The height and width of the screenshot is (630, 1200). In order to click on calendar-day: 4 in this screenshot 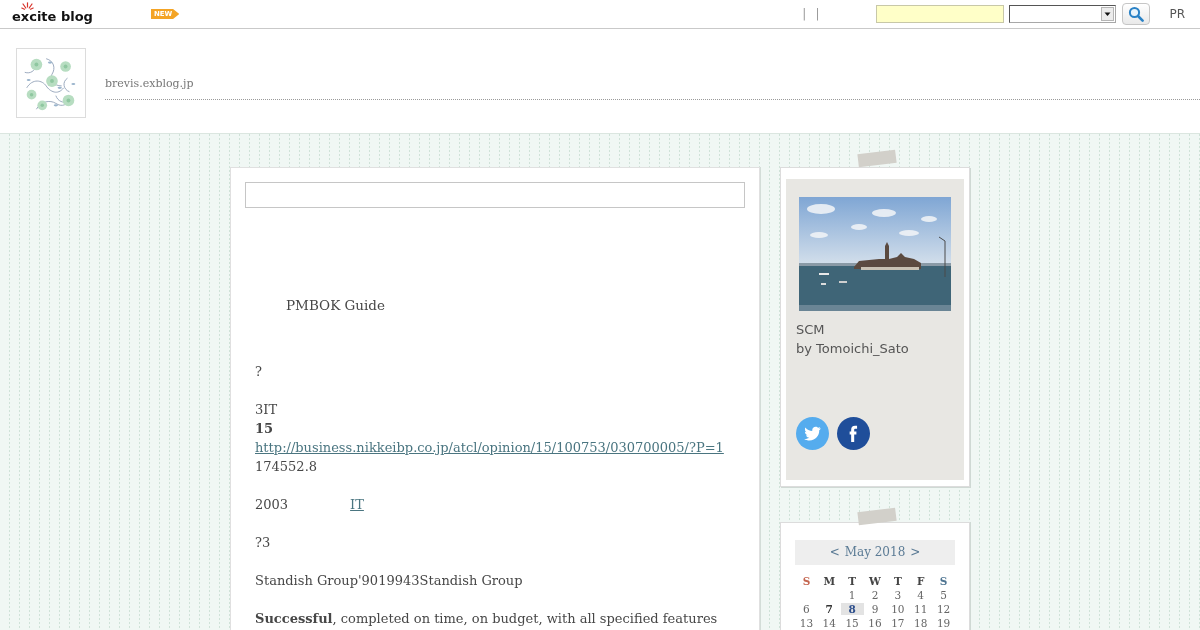, I will do `click(921, 595)`.